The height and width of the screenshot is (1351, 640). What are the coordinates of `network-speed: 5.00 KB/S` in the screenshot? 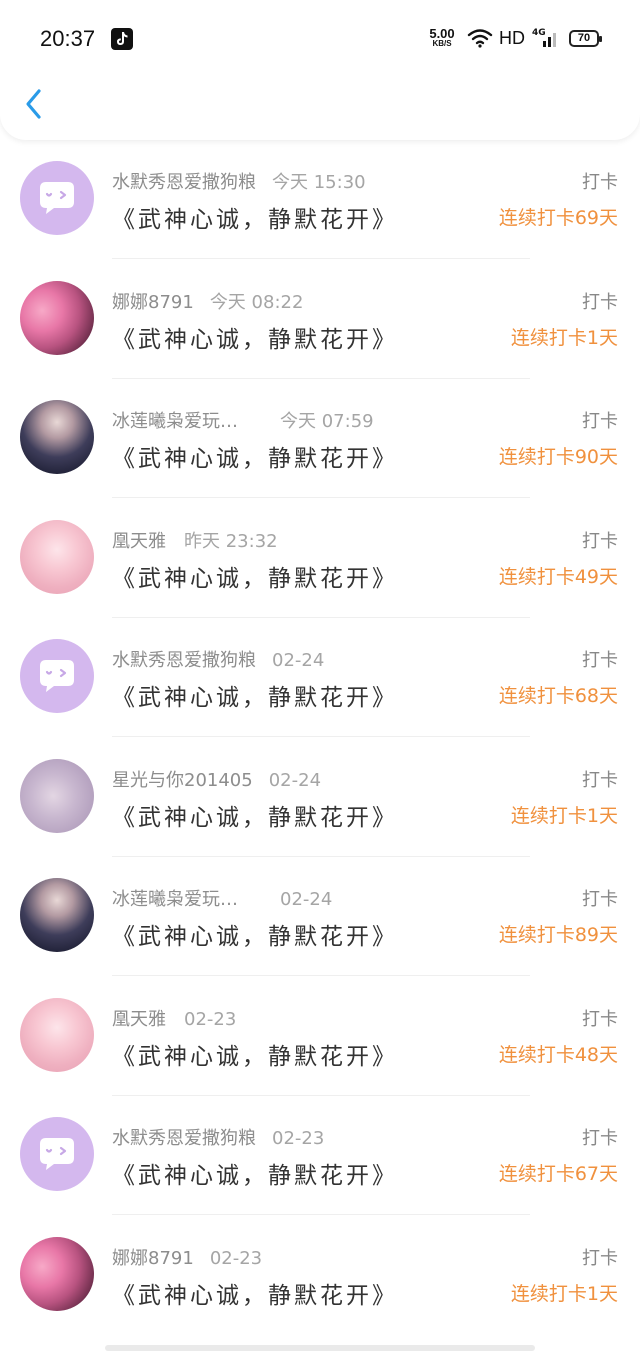 It's located at (442, 37).